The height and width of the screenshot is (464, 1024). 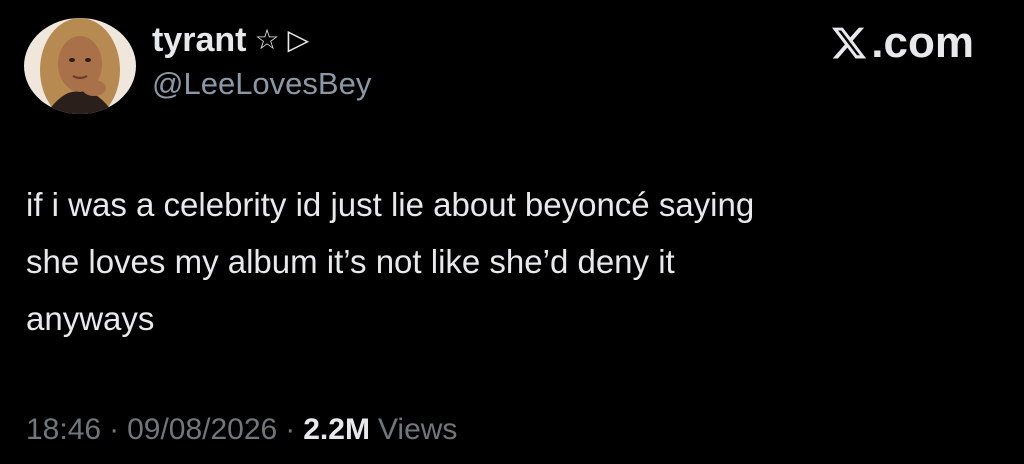 I want to click on avatar-image, so click(x=80, y=66).